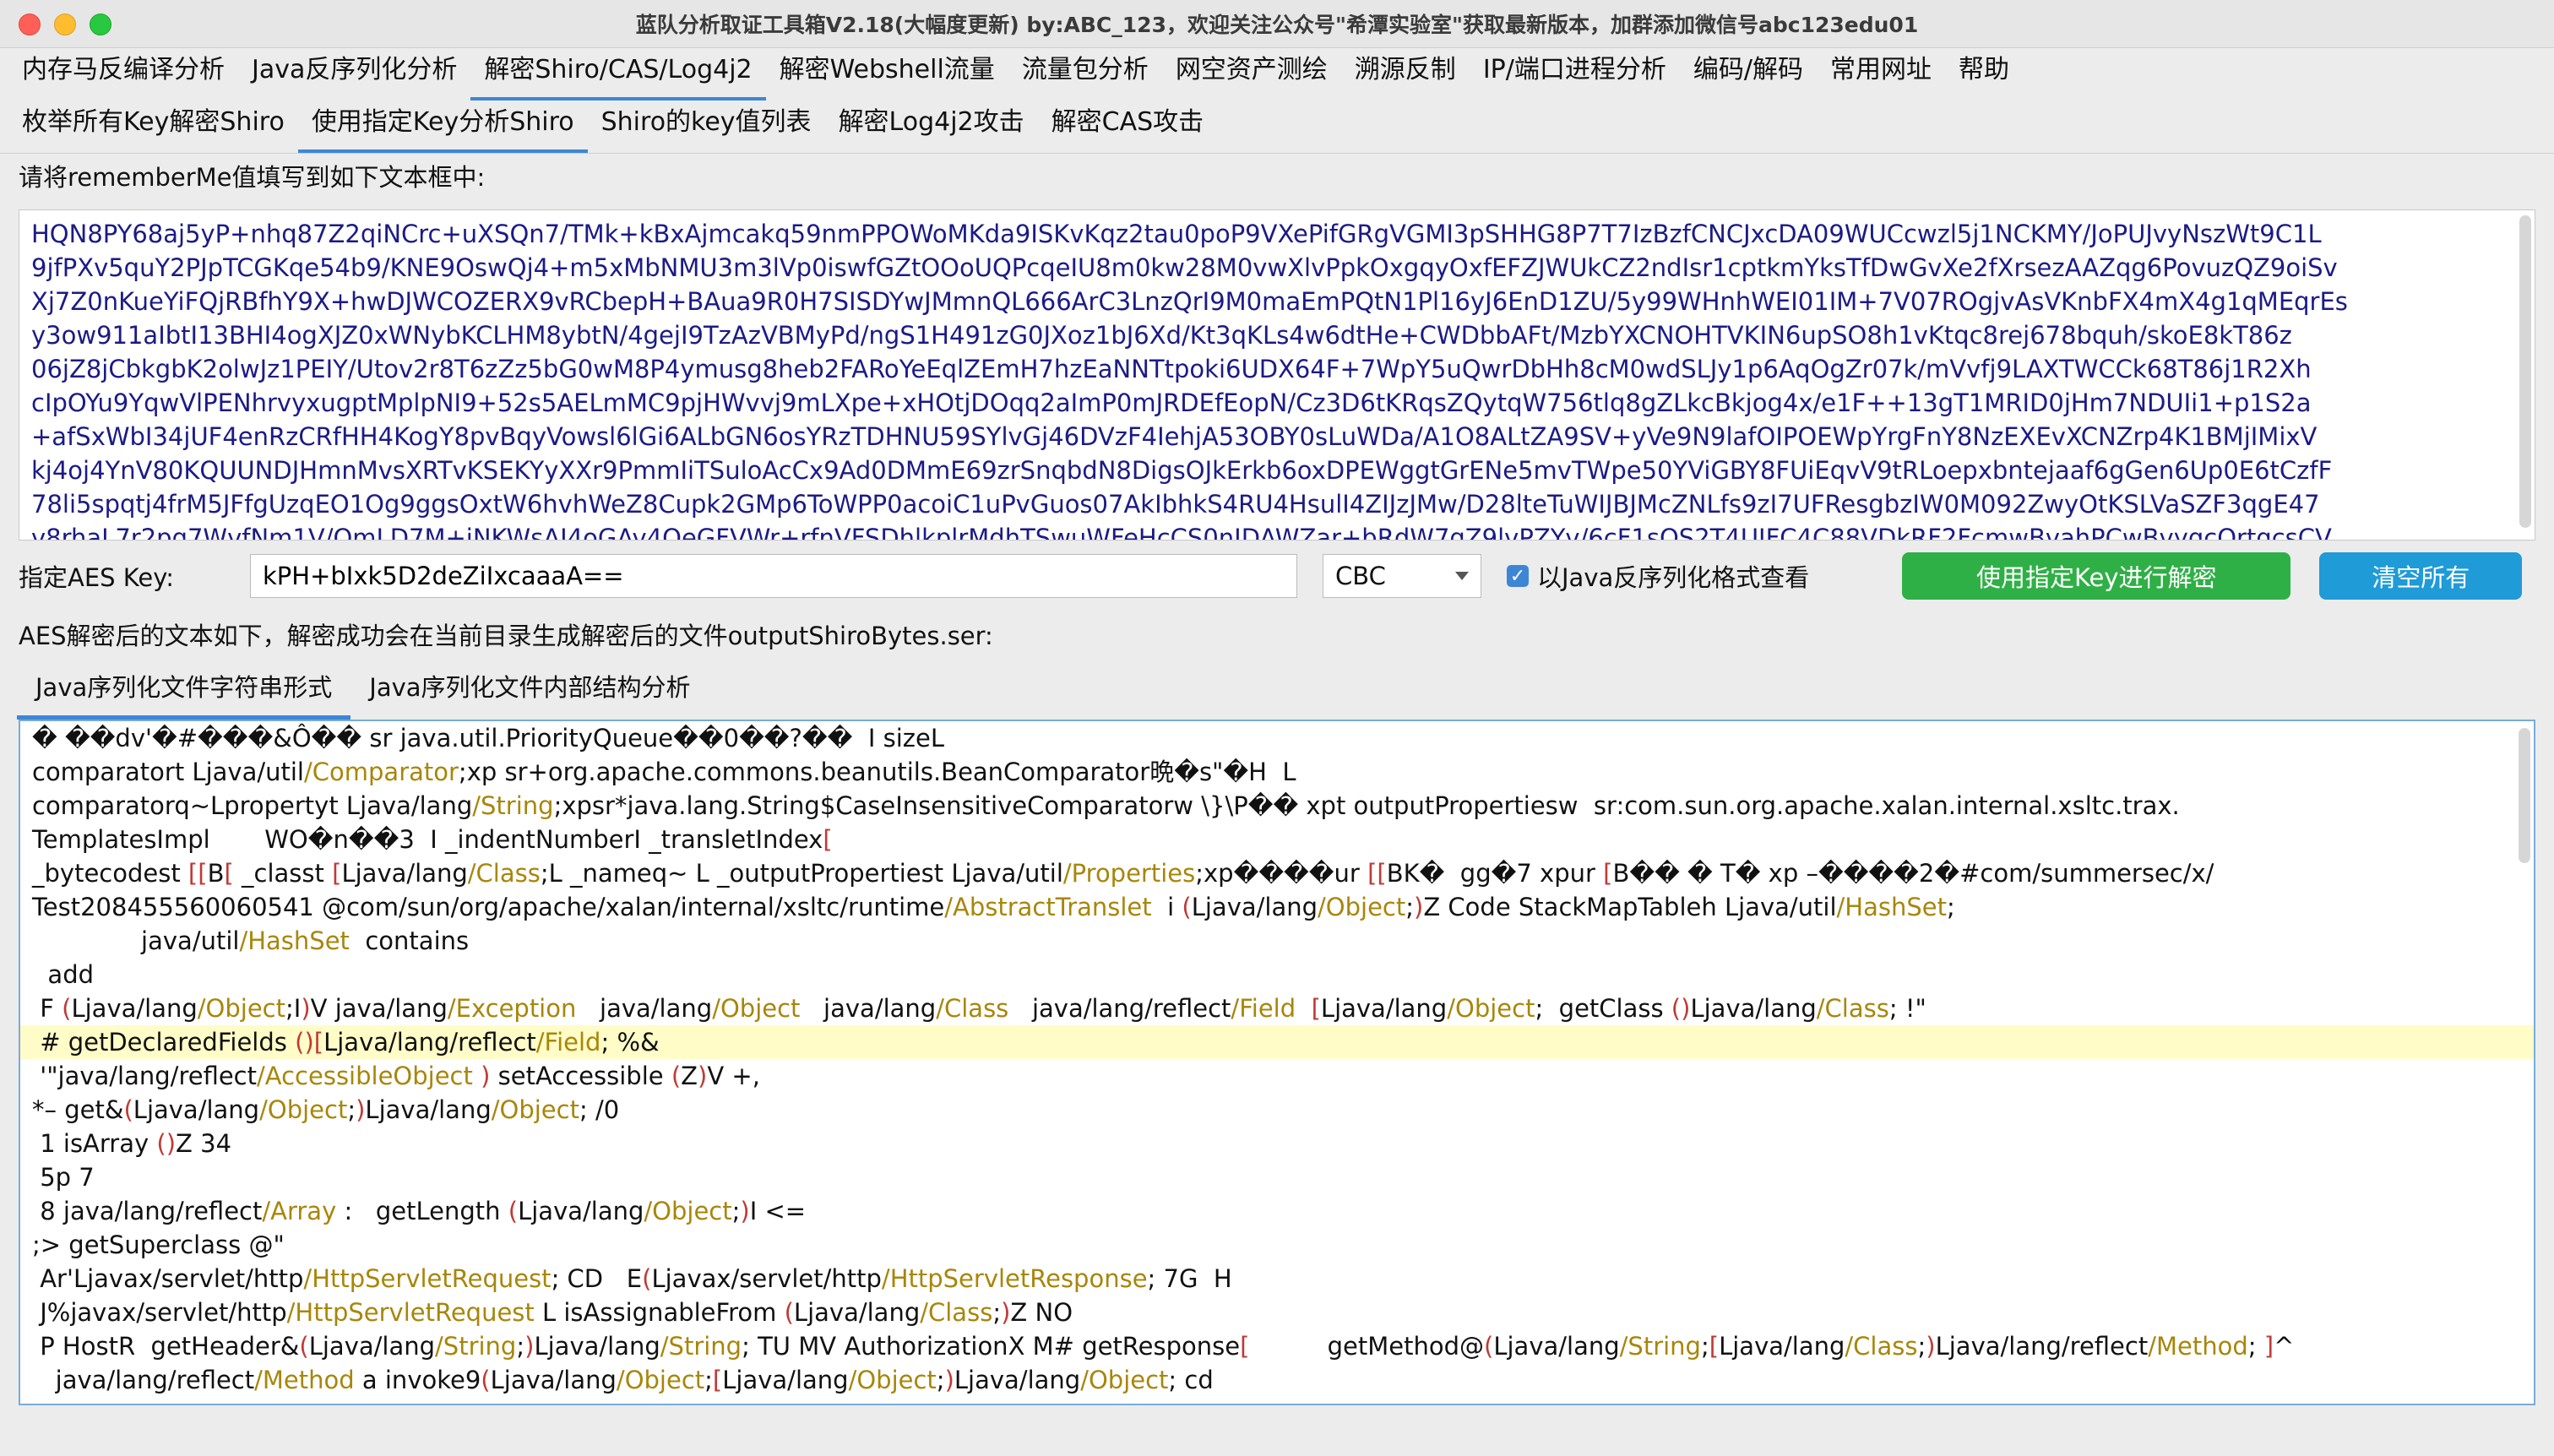  Describe the element at coordinates (216, 873) in the screenshot. I see `output-token: B` at that location.